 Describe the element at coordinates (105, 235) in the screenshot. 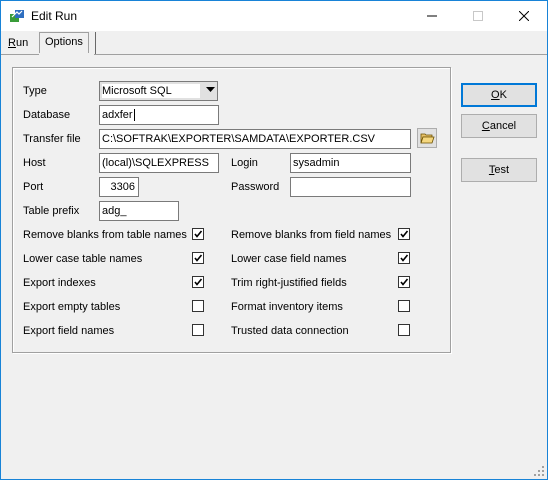

I see `option-label: Remove blanks from table names` at that location.